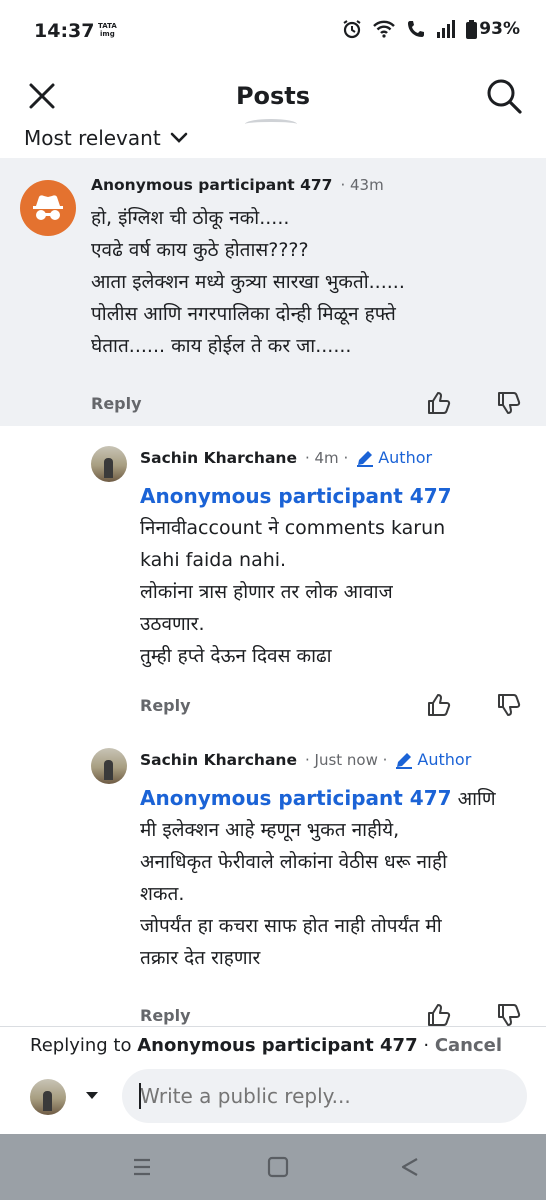 Image resolution: width=546 pixels, height=1200 pixels. What do you see at coordinates (142, 1167) in the screenshot?
I see `recent-apps-icon` at bounding box center [142, 1167].